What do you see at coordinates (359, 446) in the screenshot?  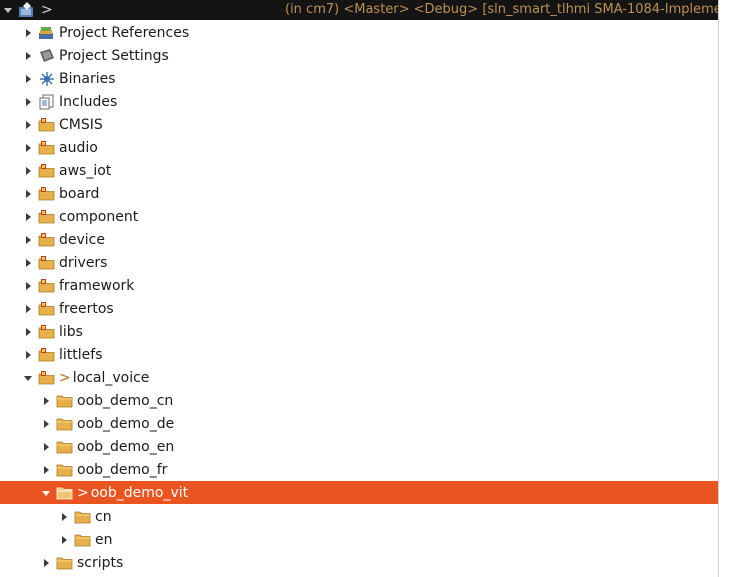 I see `tree-item-oob-demo-en: oob_demo_en` at bounding box center [359, 446].